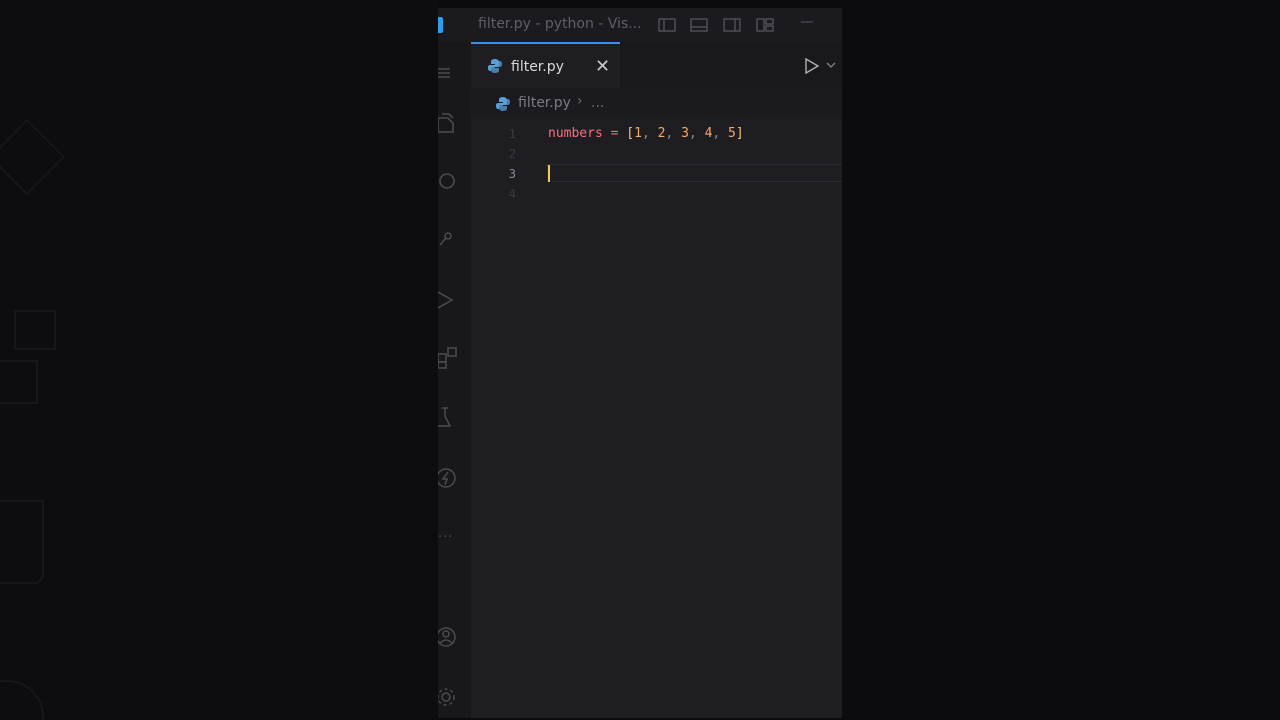 This screenshot has width=1280, height=720. I want to click on token-number: 5, so click(732, 133).